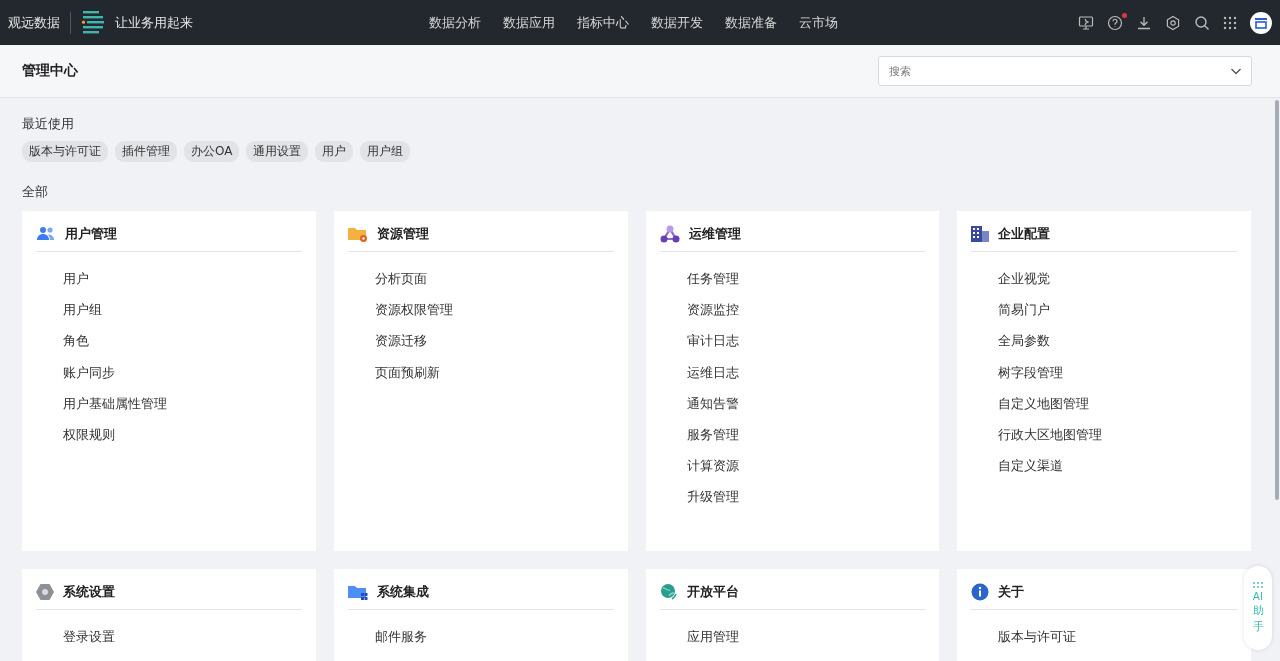 The image size is (1280, 661). What do you see at coordinates (1144, 22) in the screenshot?
I see `download-icon` at bounding box center [1144, 22].